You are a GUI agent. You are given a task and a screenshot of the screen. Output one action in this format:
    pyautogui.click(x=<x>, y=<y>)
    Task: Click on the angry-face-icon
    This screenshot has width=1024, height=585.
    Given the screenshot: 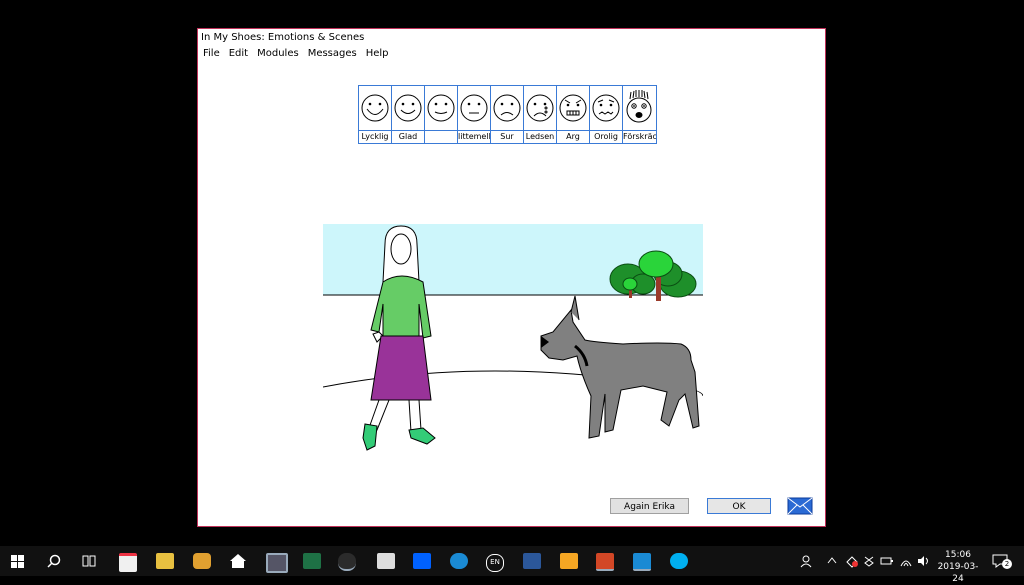 What is the action you would take?
    pyautogui.click(x=573, y=108)
    